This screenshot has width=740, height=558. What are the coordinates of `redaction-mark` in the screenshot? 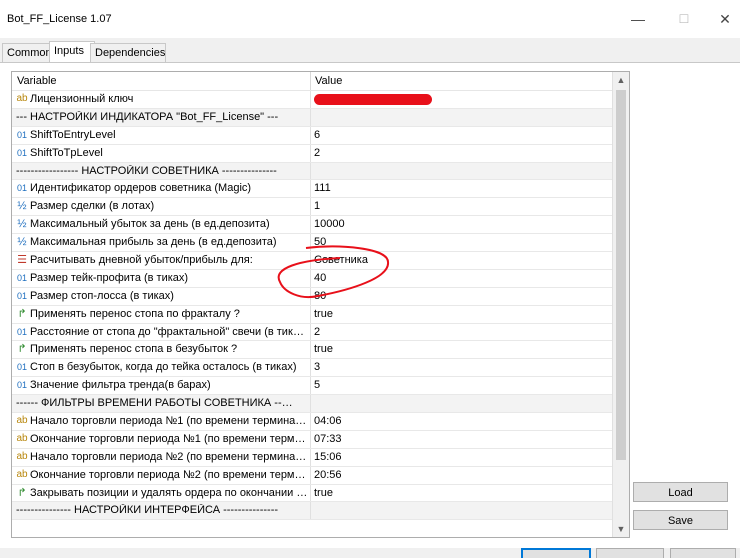 It's located at (373, 99).